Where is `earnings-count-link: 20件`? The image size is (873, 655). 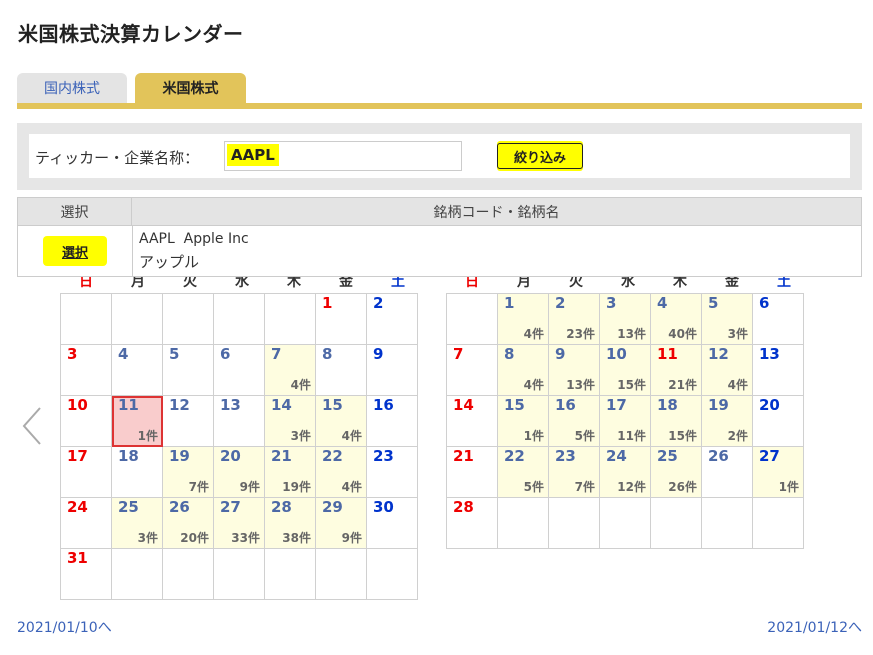 earnings-count-link: 20件 is located at coordinates (194, 537).